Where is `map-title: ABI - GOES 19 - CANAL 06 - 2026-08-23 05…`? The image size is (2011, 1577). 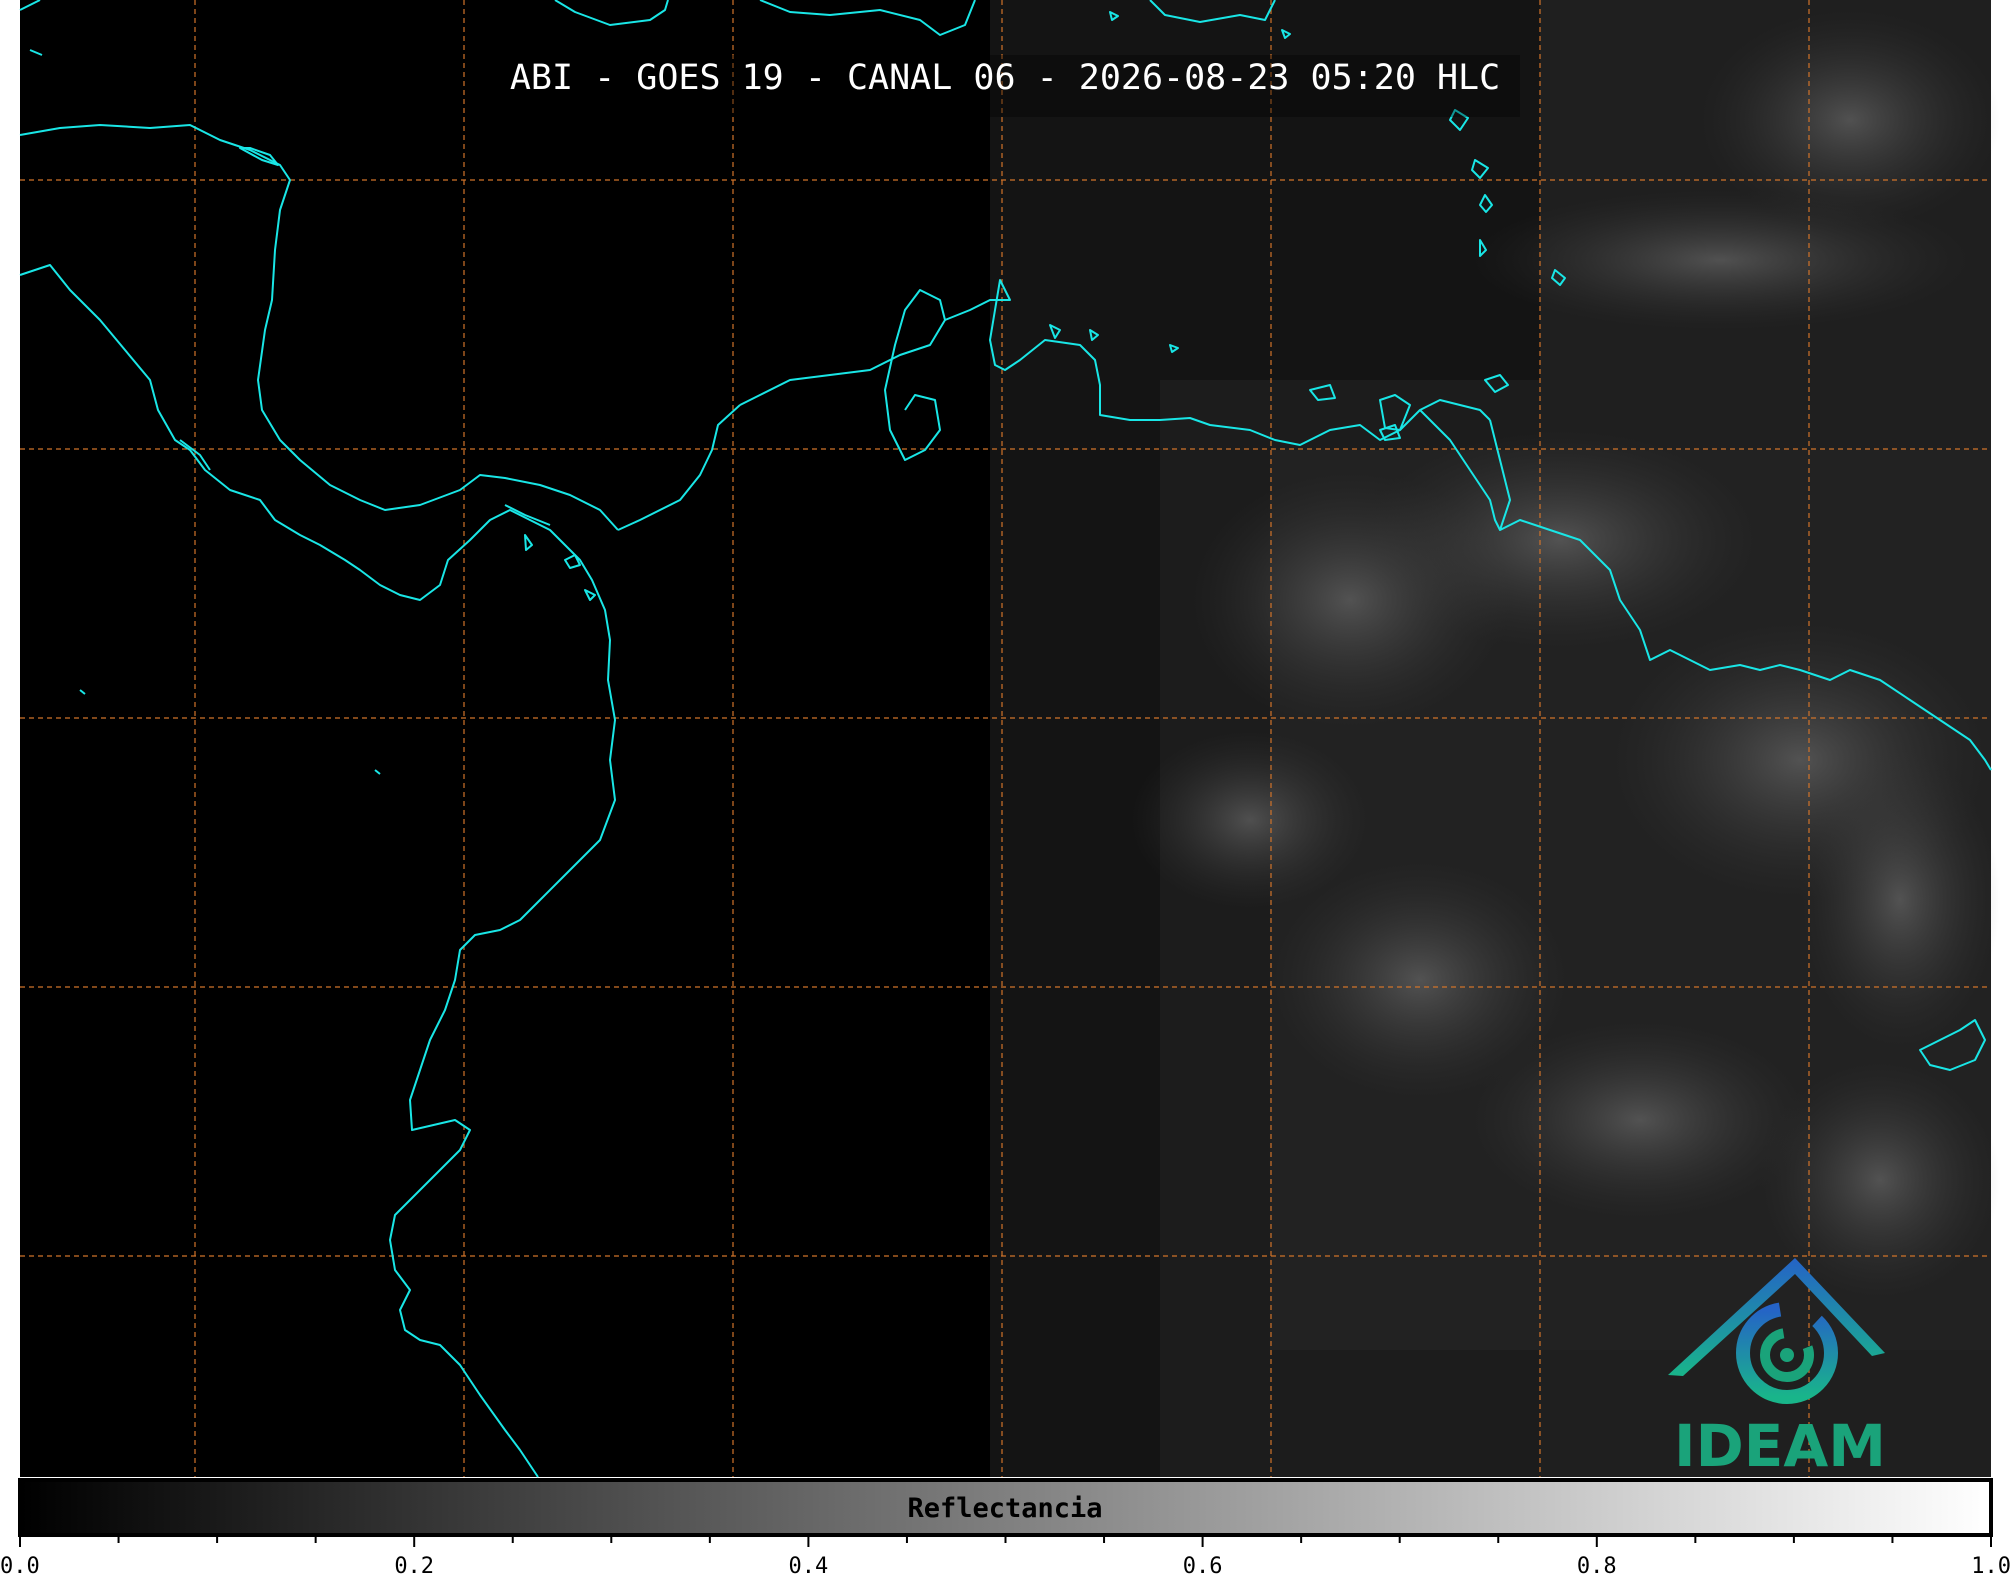 map-title: ABI - GOES 19 - CANAL 06 - 2026-08-23 05… is located at coordinates (1005, 78).